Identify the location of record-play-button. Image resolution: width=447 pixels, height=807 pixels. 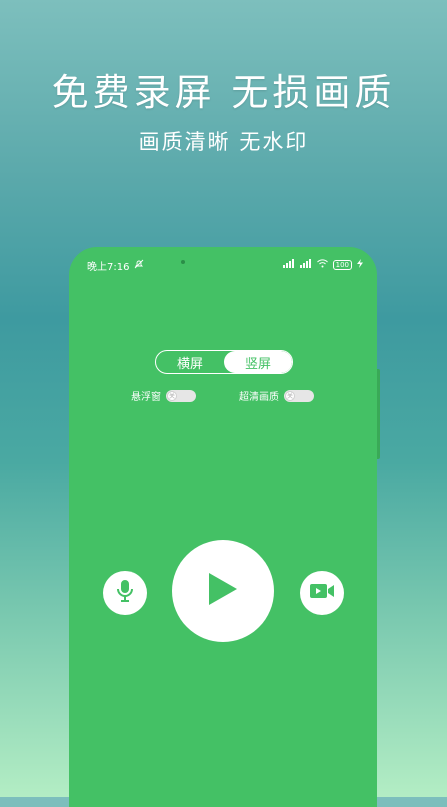
(223, 591).